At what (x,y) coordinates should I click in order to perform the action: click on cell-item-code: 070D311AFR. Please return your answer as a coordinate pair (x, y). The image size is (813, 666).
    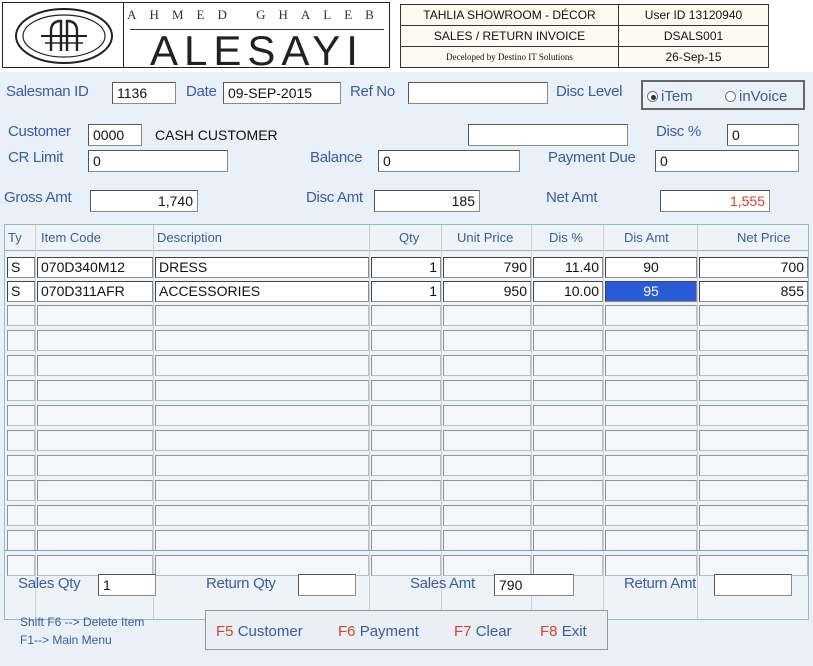
    Looking at the image, I should click on (95, 291).